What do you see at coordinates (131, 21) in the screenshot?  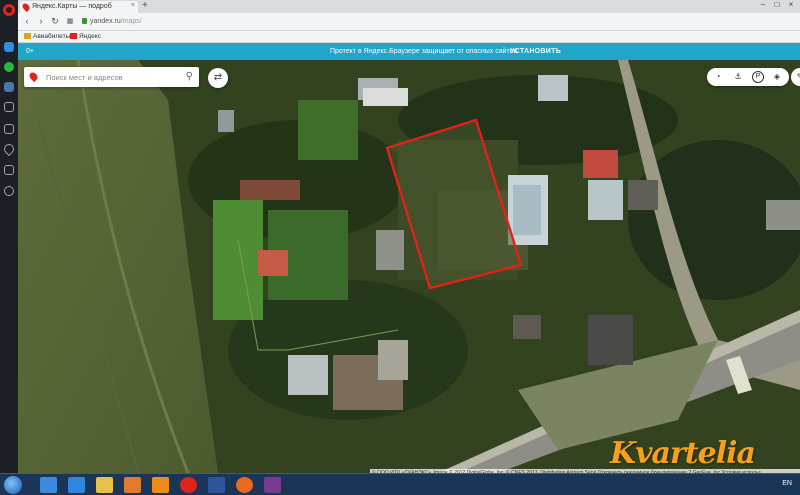 I see `url-path: /maps/` at bounding box center [131, 21].